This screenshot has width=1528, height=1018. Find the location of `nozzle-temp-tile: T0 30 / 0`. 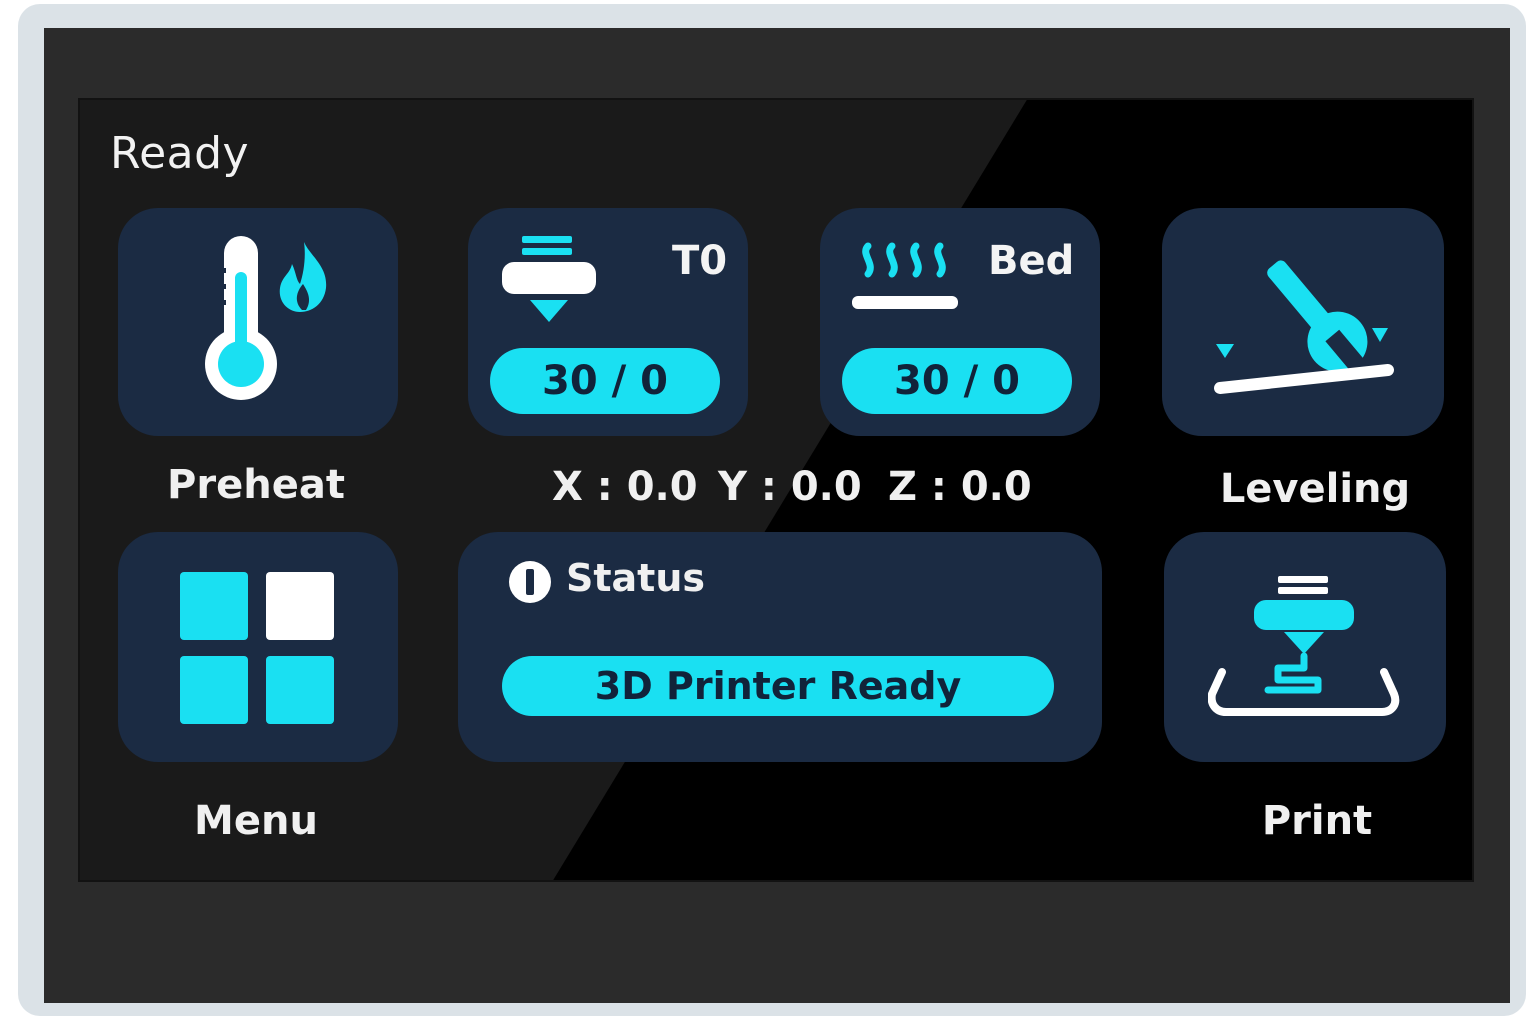

nozzle-temp-tile: T0 30 / 0 is located at coordinates (608, 322).